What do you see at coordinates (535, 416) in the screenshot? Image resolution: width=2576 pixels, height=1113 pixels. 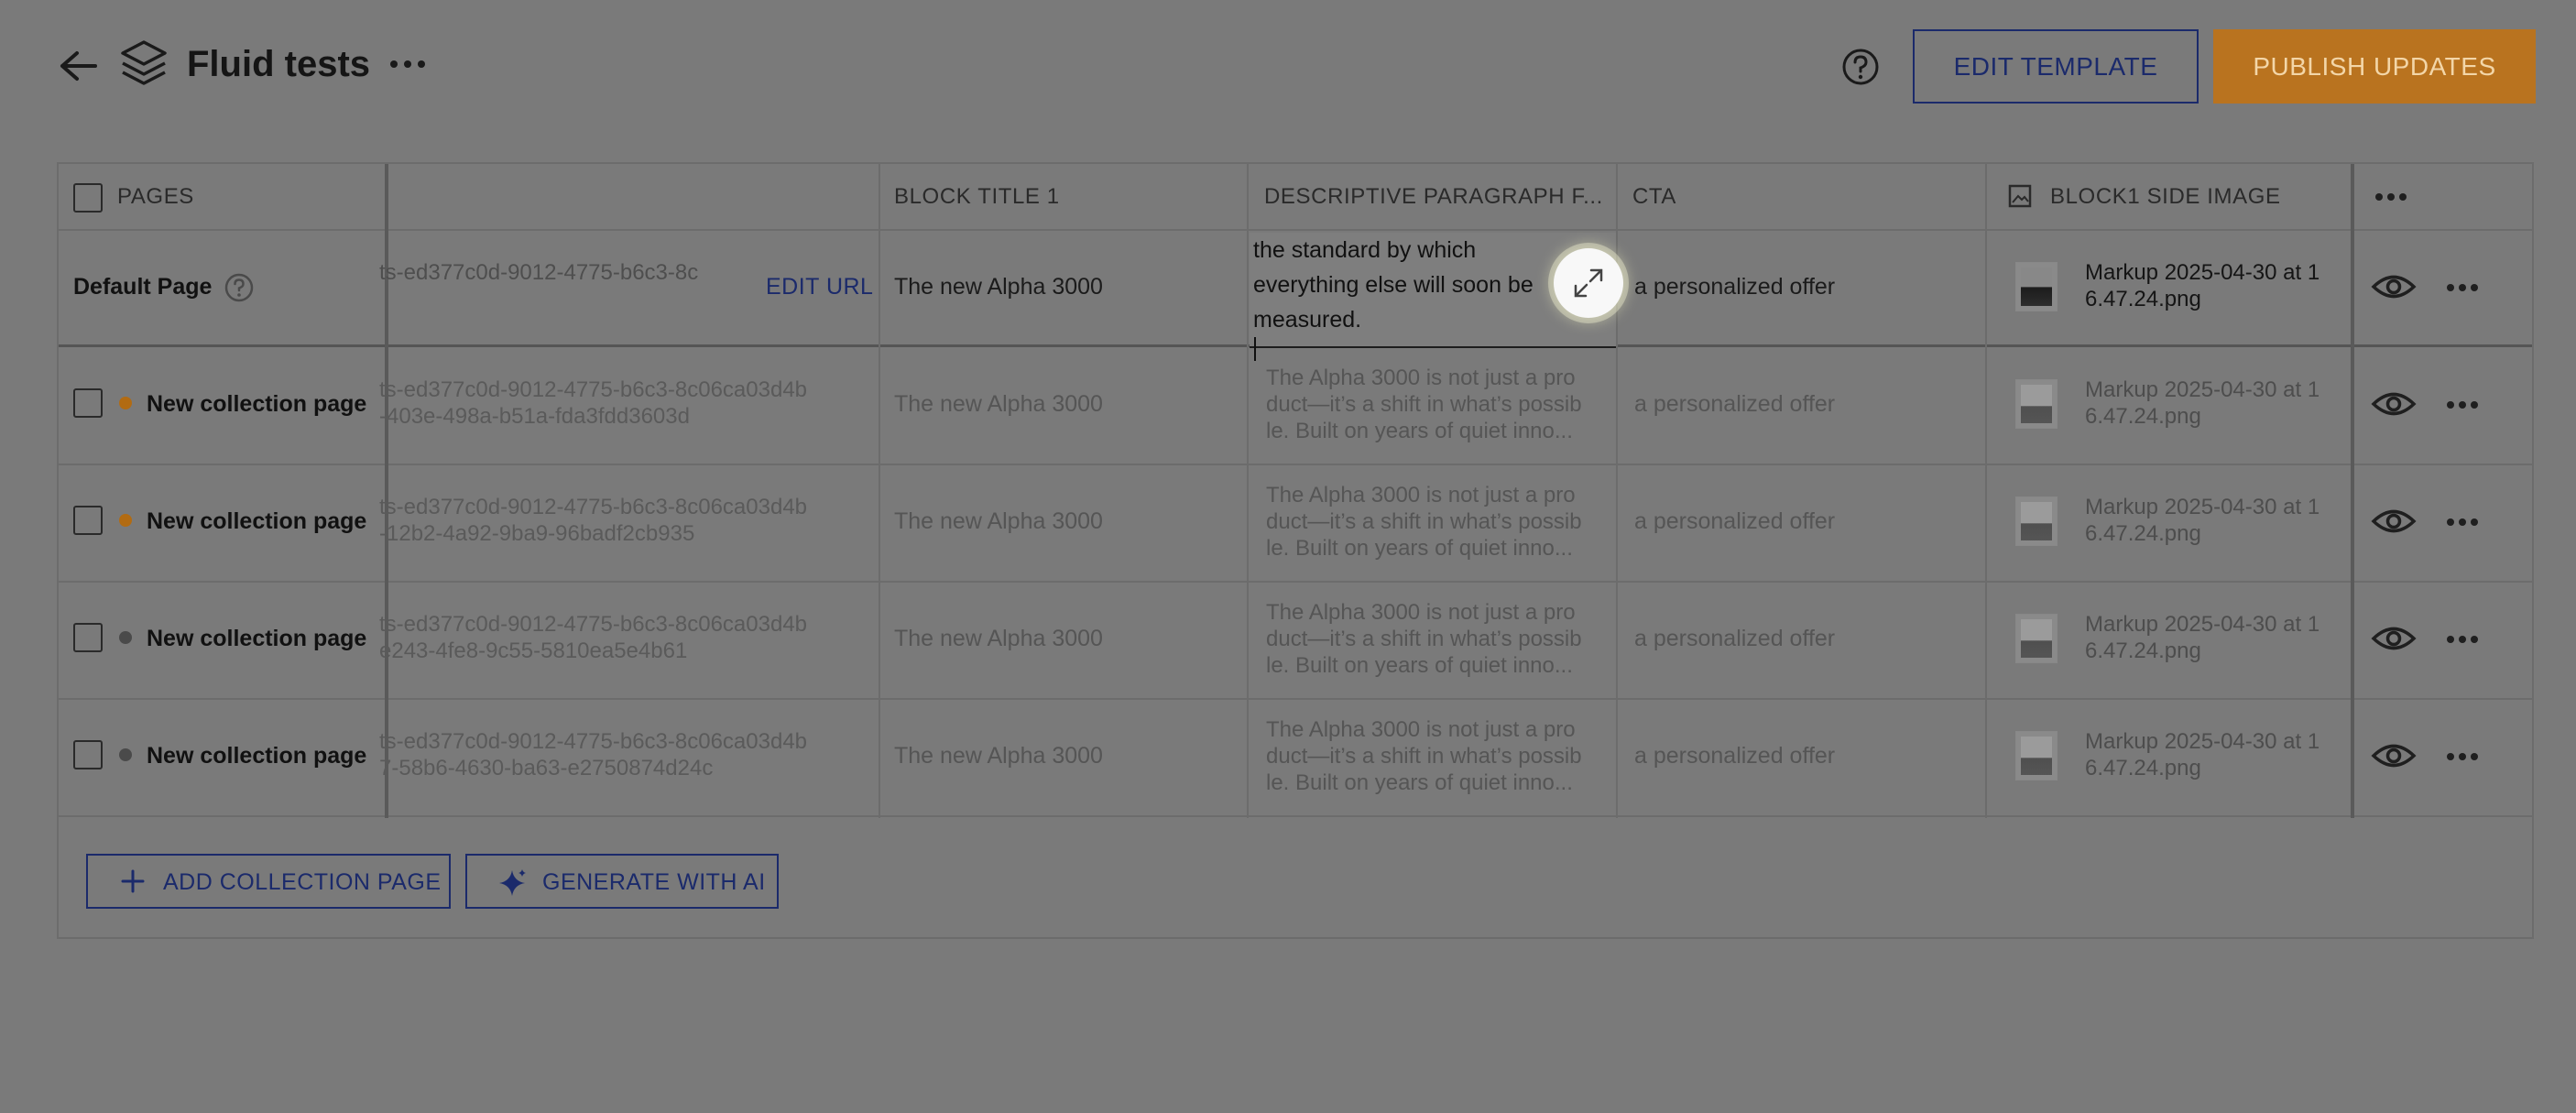 I see `slug-line: -403e-498a-b51a-fda3fdd3603d` at bounding box center [535, 416].